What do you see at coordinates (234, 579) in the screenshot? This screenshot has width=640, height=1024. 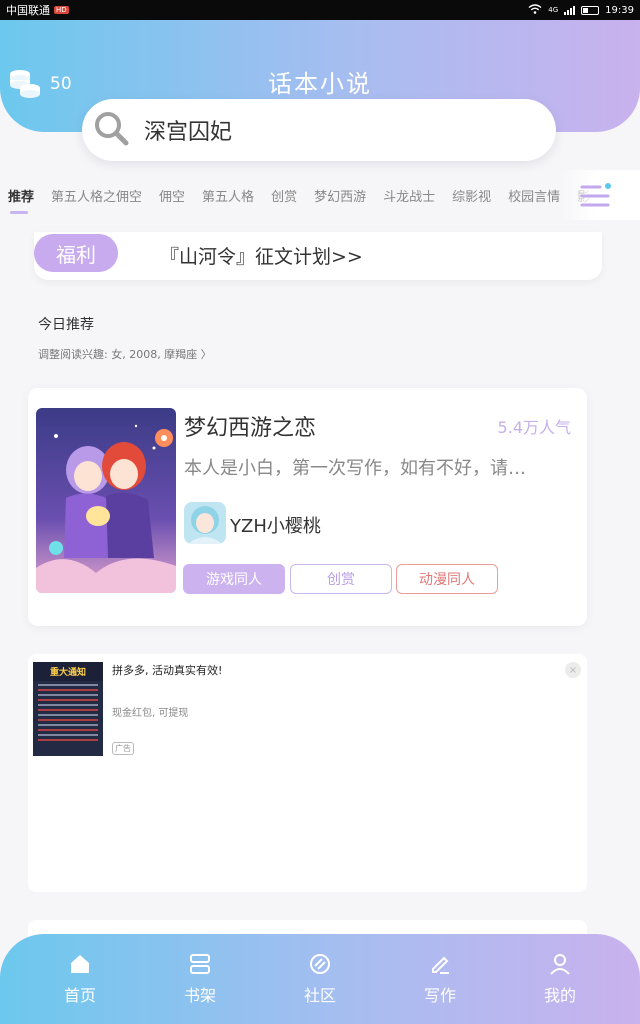 I see `tag-game-fanfic: 游戏同人` at bounding box center [234, 579].